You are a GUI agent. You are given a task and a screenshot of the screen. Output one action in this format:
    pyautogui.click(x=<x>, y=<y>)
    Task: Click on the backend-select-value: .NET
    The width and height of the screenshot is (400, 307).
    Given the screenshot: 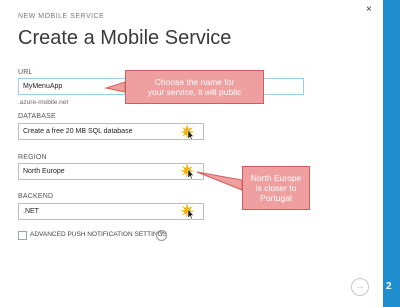 What is the action you would take?
    pyautogui.click(x=31, y=211)
    